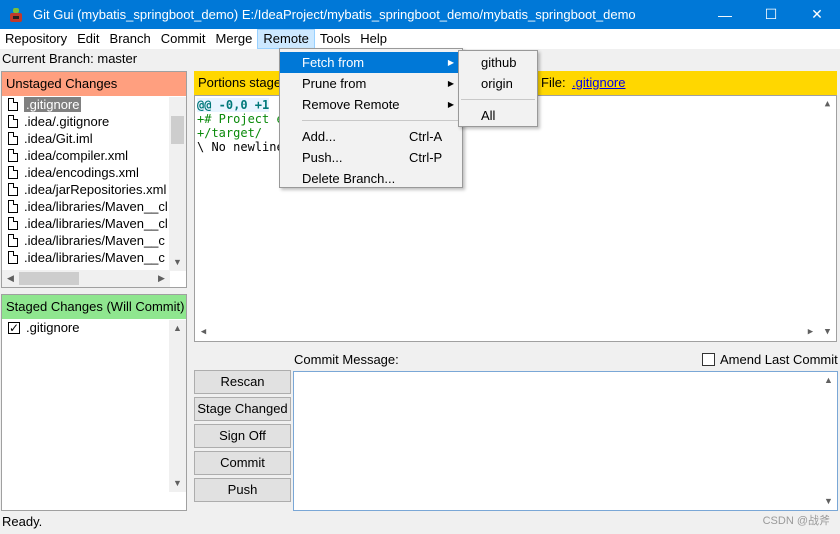 The height and width of the screenshot is (534, 840). Describe the element at coordinates (243, 82) in the screenshot. I see `diff-header-label: Portions staged` at that location.